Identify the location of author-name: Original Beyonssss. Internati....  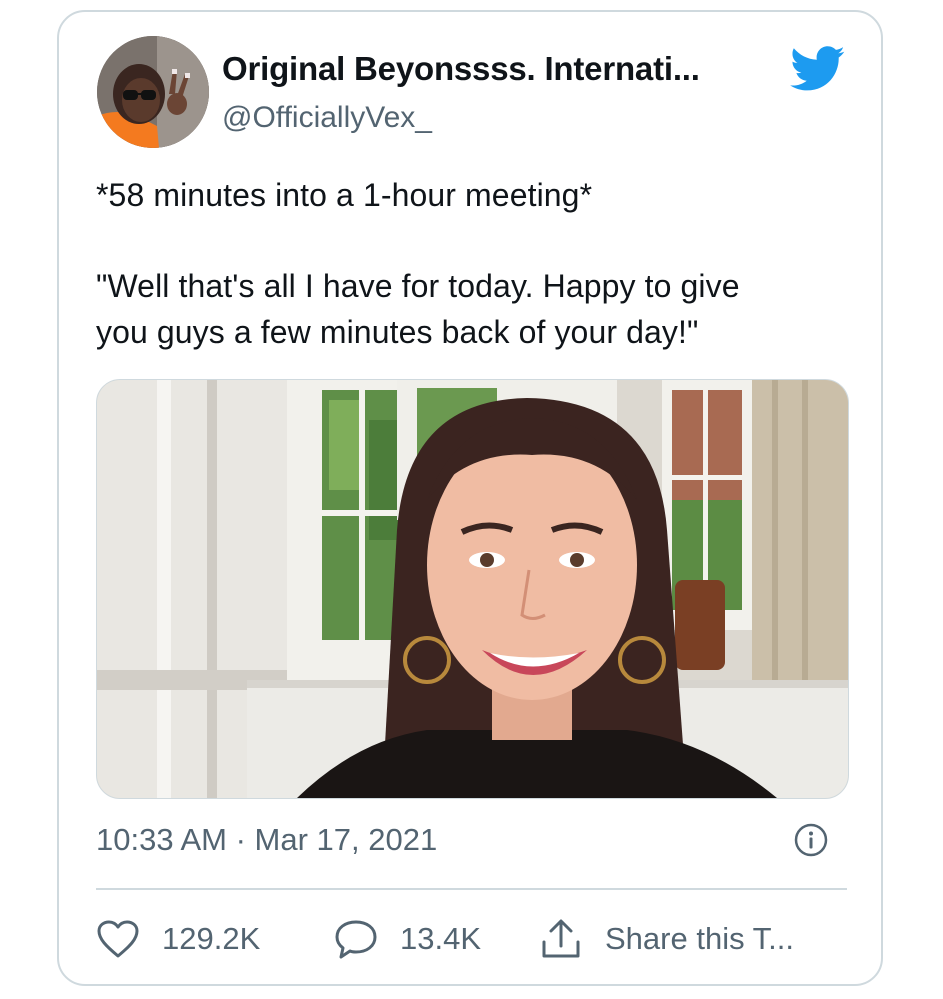
(461, 69).